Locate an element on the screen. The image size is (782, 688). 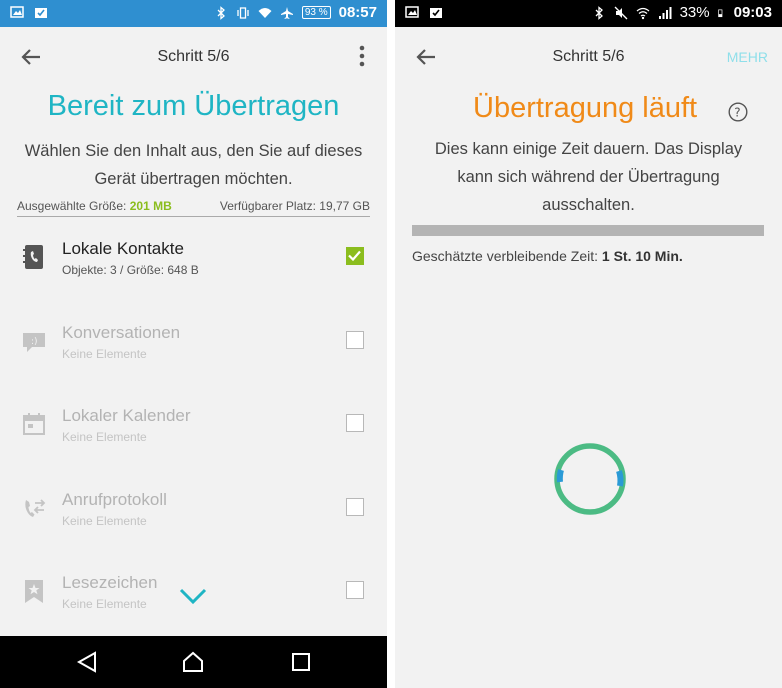
clock: 09:03 is located at coordinates (752, 12).